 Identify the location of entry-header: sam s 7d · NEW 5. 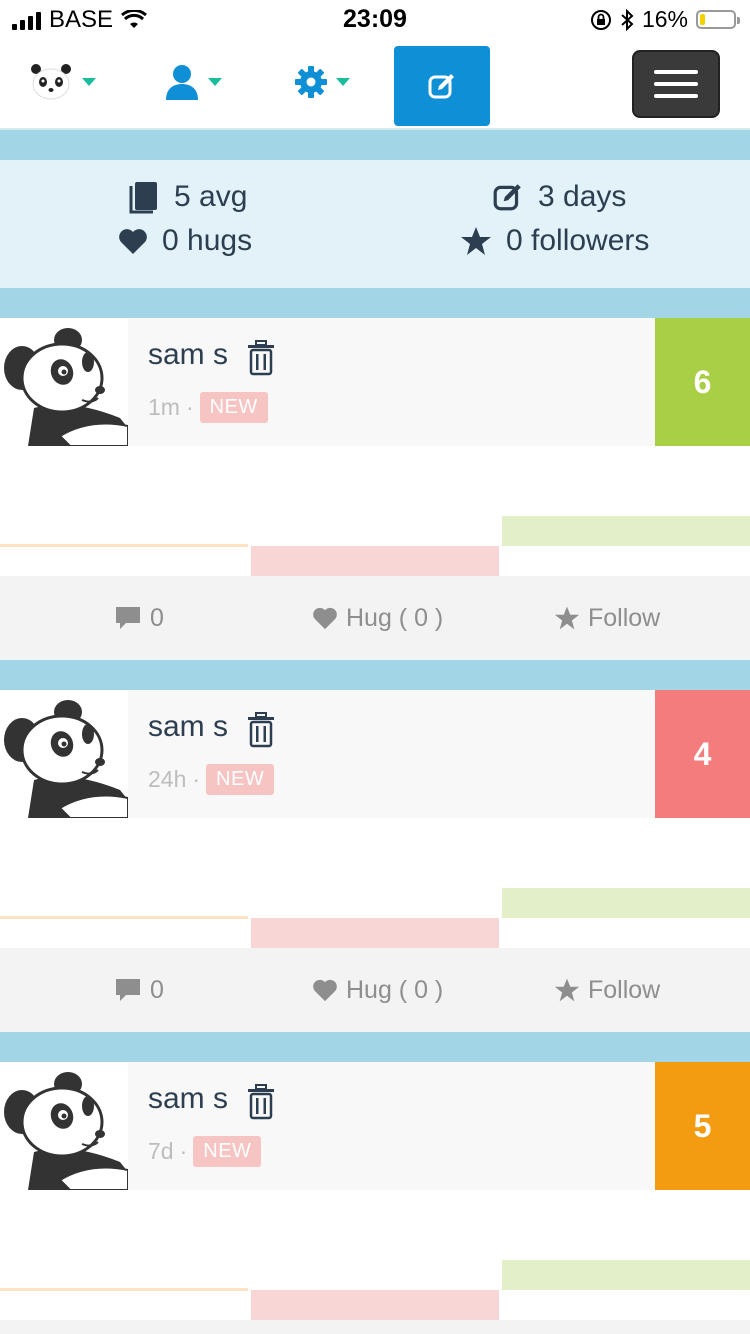
(375, 1126).